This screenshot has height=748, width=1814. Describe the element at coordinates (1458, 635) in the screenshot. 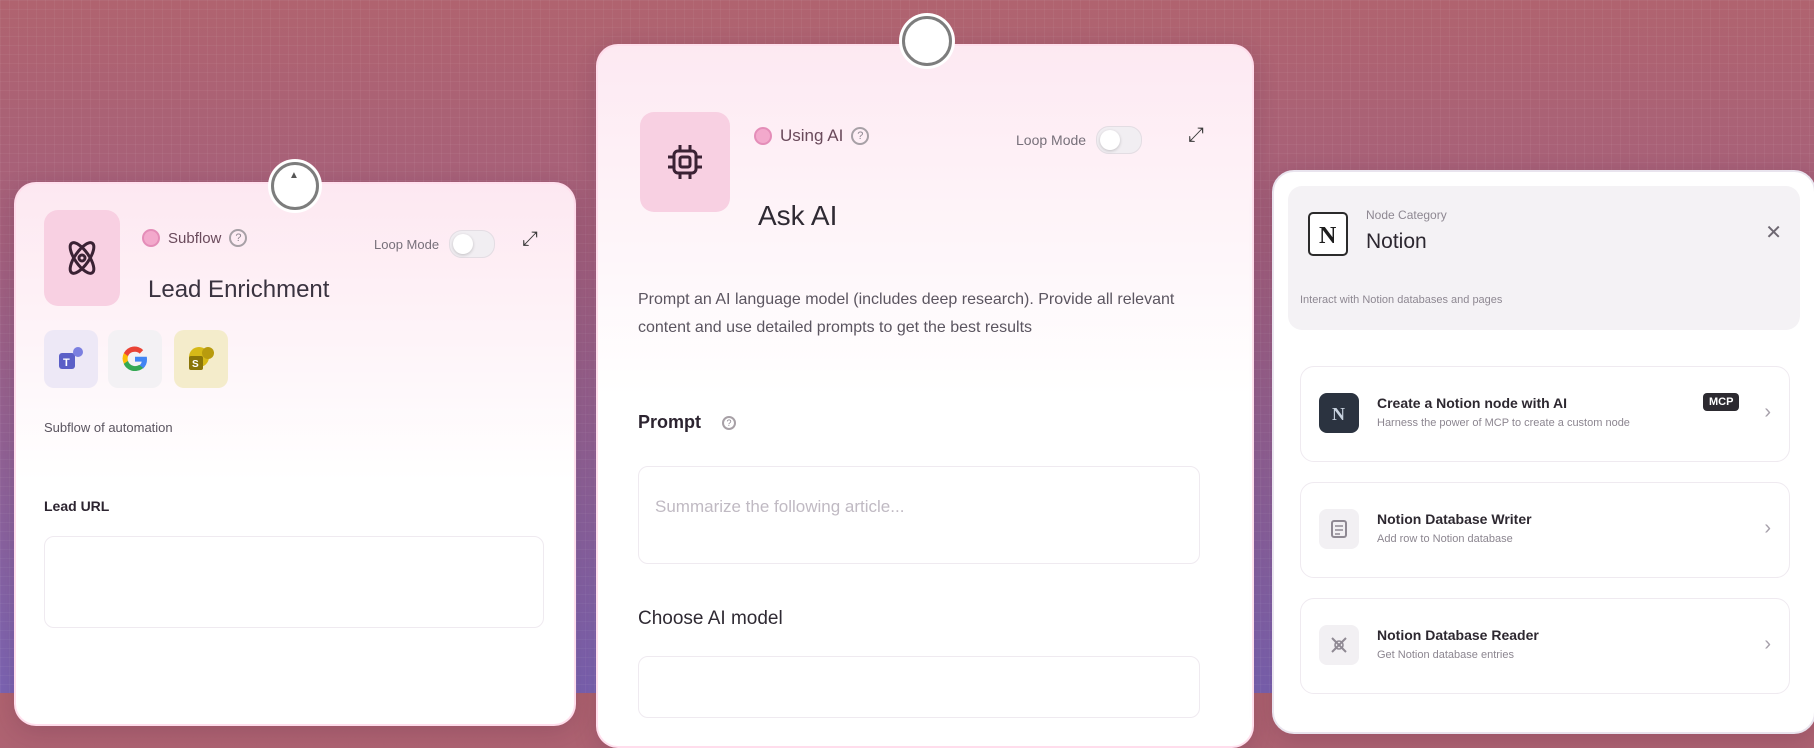

I see `list-item-title: Notion Database Reader` at that location.